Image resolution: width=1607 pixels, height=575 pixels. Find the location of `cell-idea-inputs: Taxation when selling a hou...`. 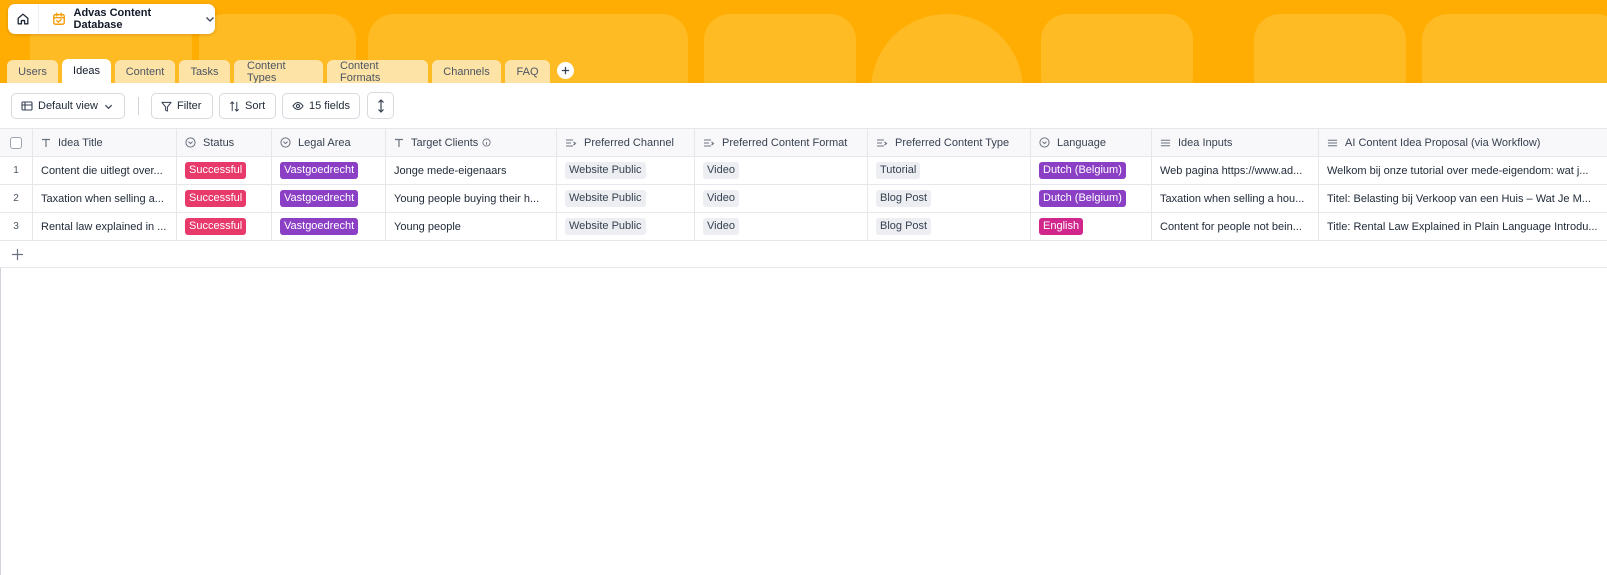

cell-idea-inputs: Taxation when selling a hou... is located at coordinates (1235, 198).